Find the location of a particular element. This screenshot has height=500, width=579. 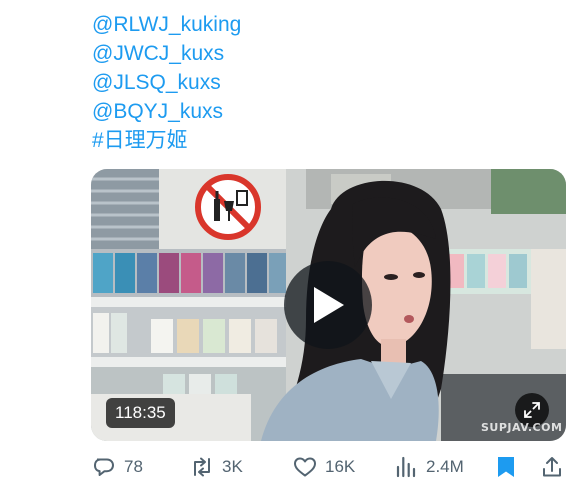

view-count: 2.4M is located at coordinates (445, 466).